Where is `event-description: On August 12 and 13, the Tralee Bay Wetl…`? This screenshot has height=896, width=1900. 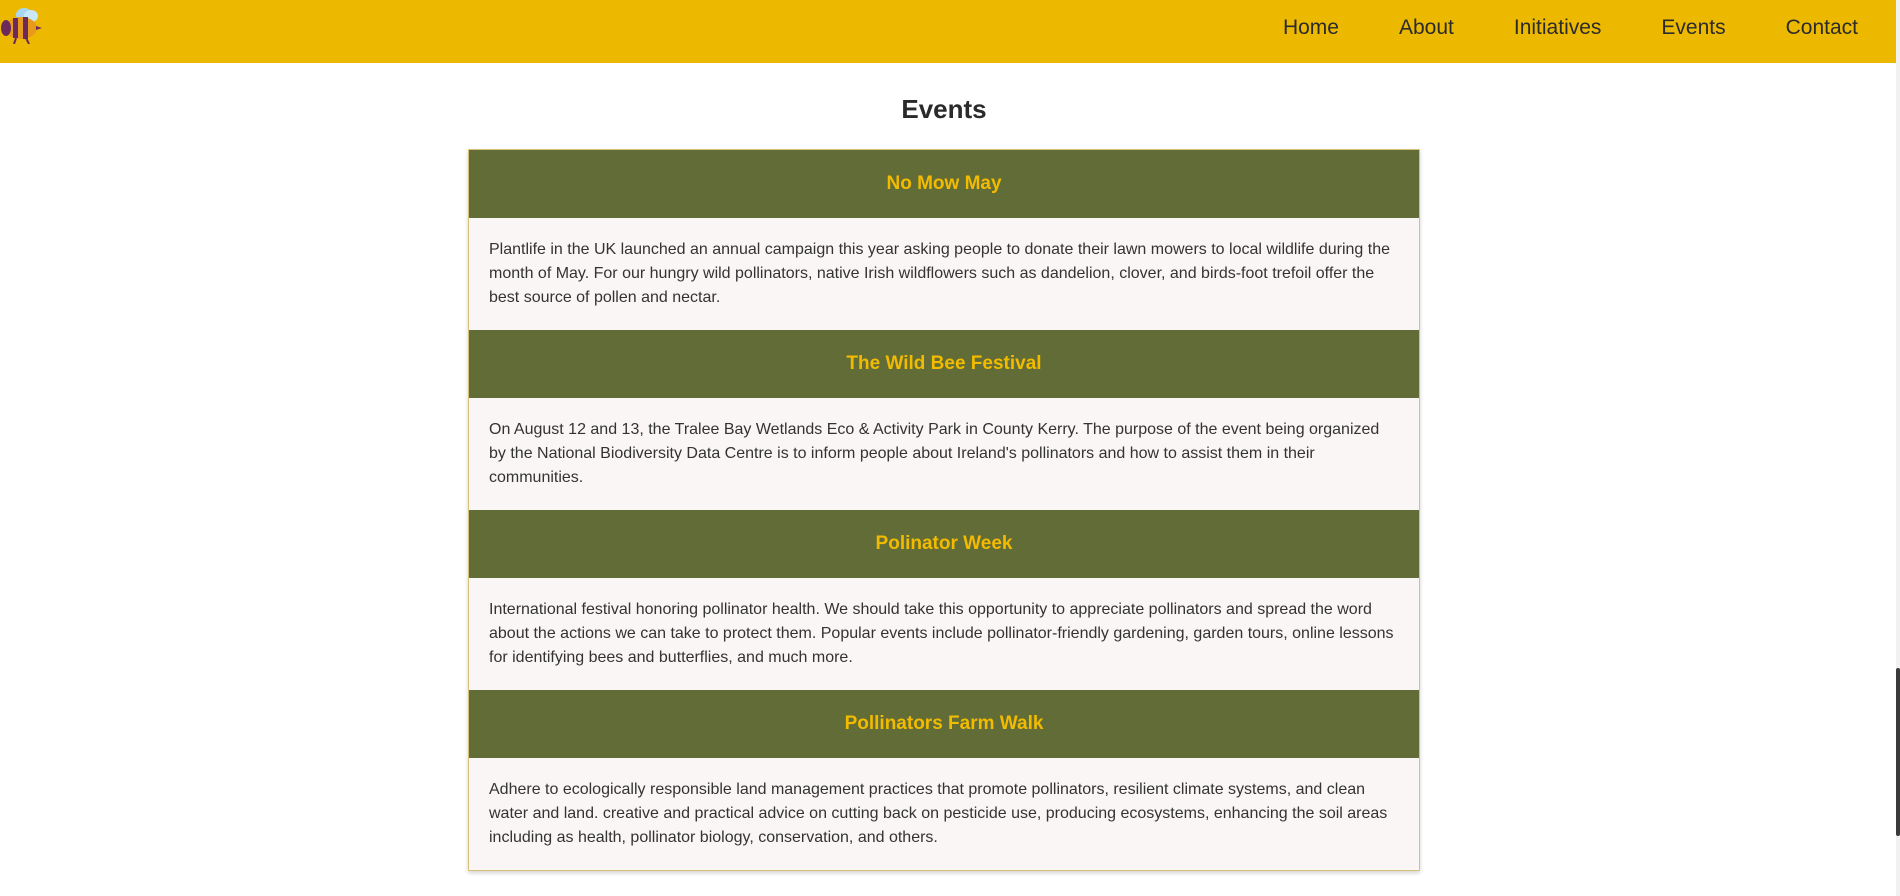 event-description: On August 12 and 13, the Tralee Bay Wetl… is located at coordinates (934, 453).